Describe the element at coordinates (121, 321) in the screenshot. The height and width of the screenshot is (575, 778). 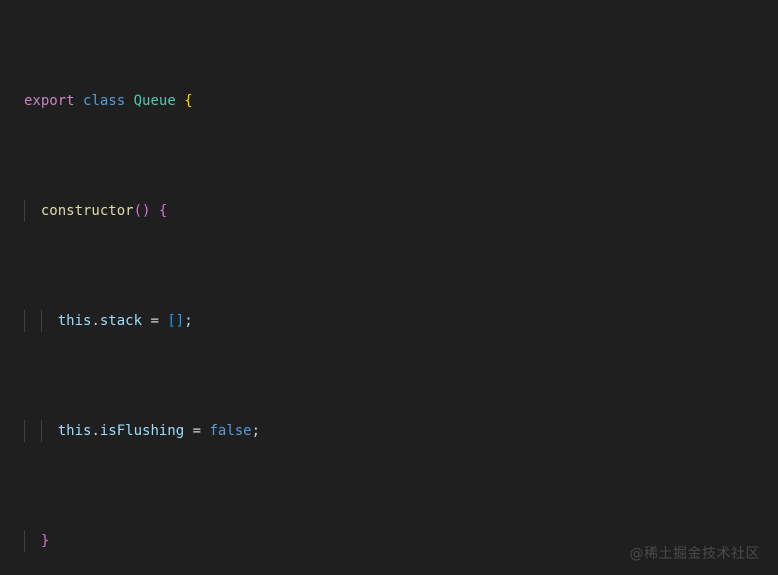
I see `token-property: stack` at that location.